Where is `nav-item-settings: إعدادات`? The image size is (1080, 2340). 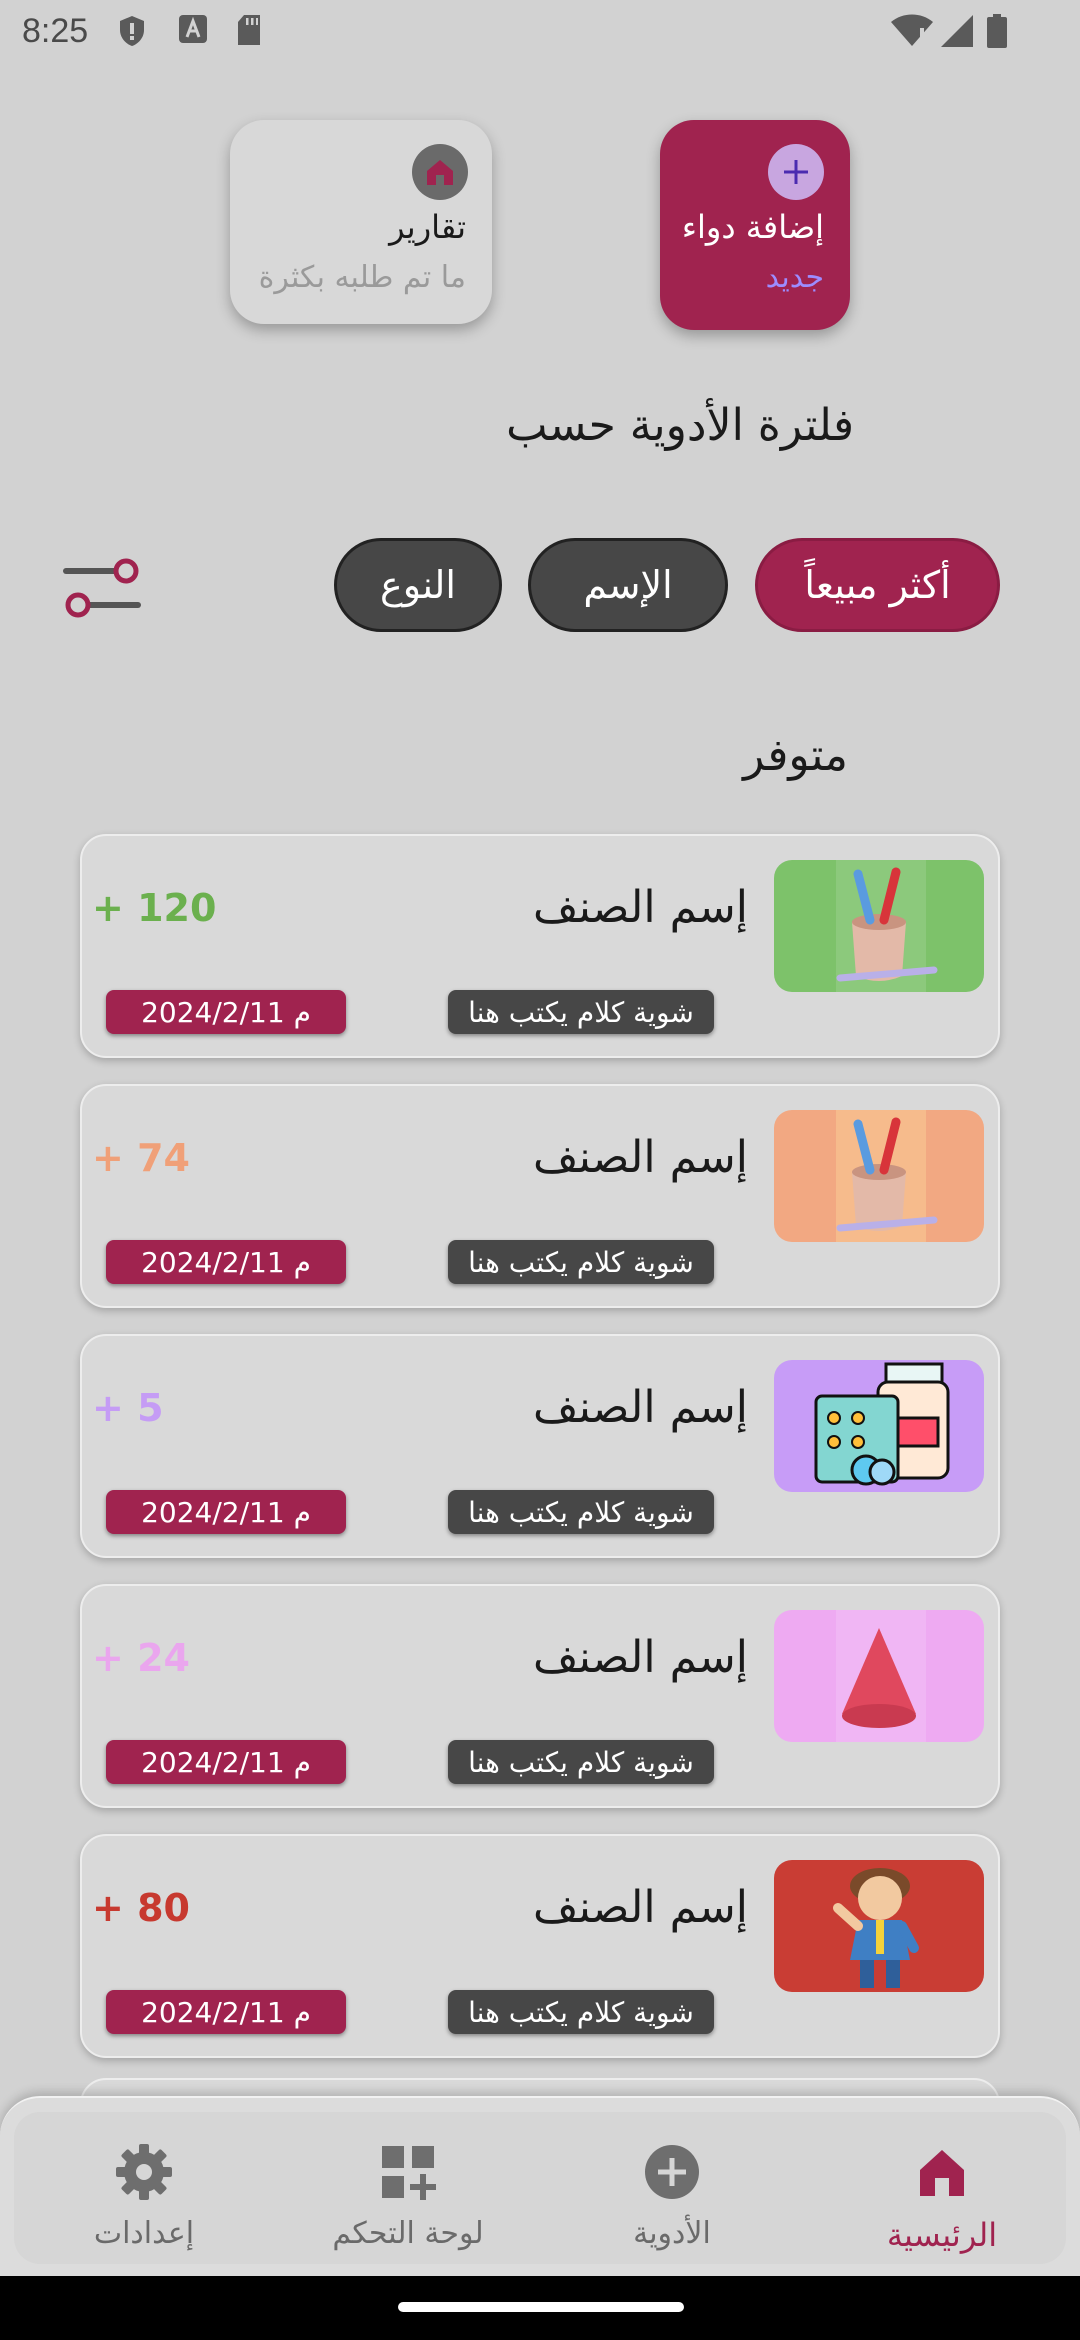 nav-item-settings: إعدادات is located at coordinates (144, 2196).